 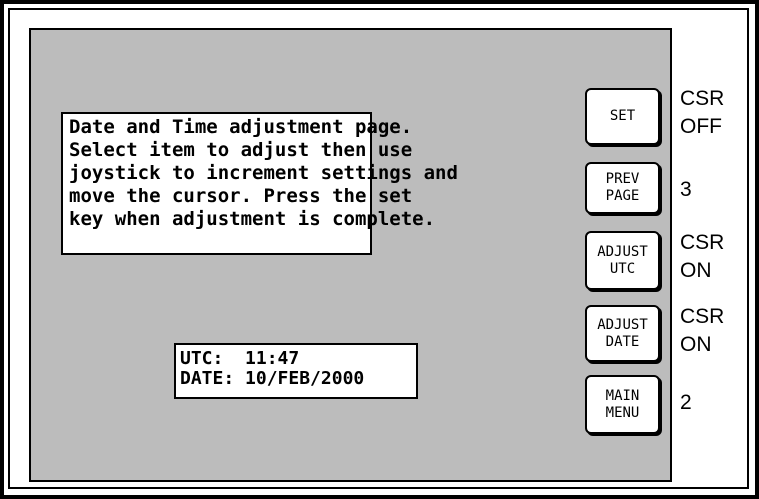 What do you see at coordinates (622, 196) in the screenshot?
I see `prev-page-button-label-line2: PAGE` at bounding box center [622, 196].